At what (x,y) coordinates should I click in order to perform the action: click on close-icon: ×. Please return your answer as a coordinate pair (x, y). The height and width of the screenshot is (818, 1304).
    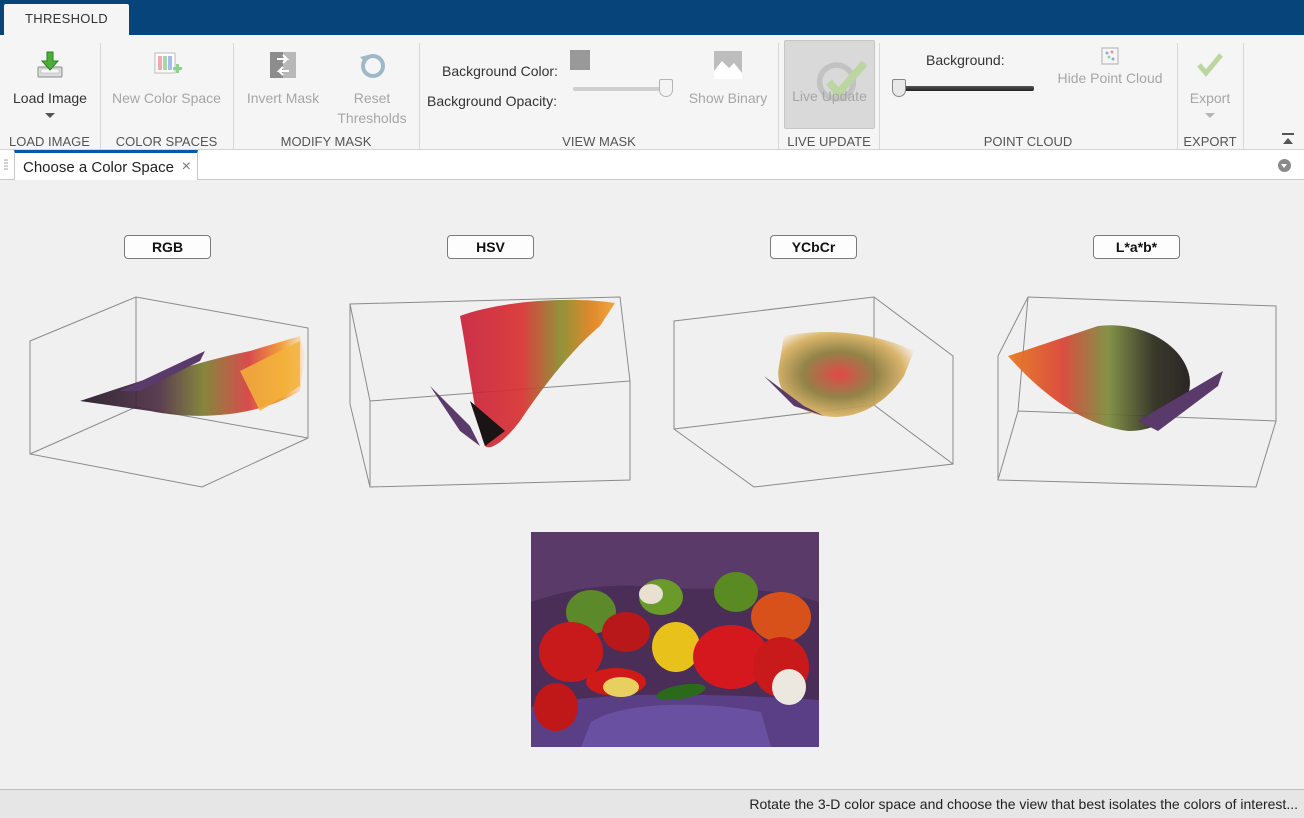
    Looking at the image, I should click on (186, 167).